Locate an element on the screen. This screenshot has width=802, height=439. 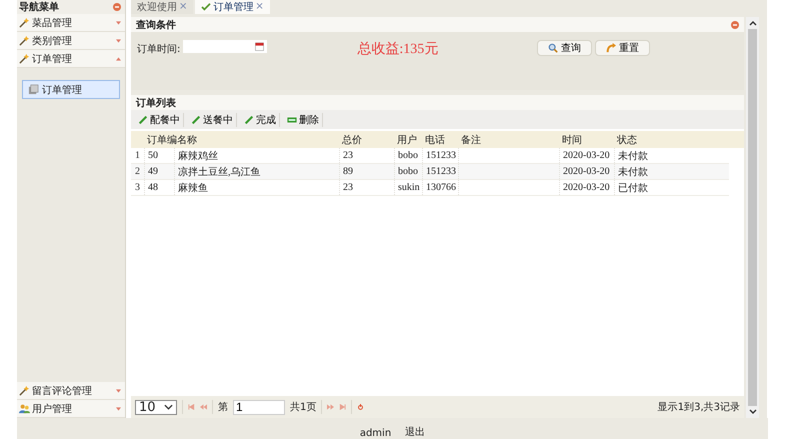
column-header: 总价 is located at coordinates (366, 139).